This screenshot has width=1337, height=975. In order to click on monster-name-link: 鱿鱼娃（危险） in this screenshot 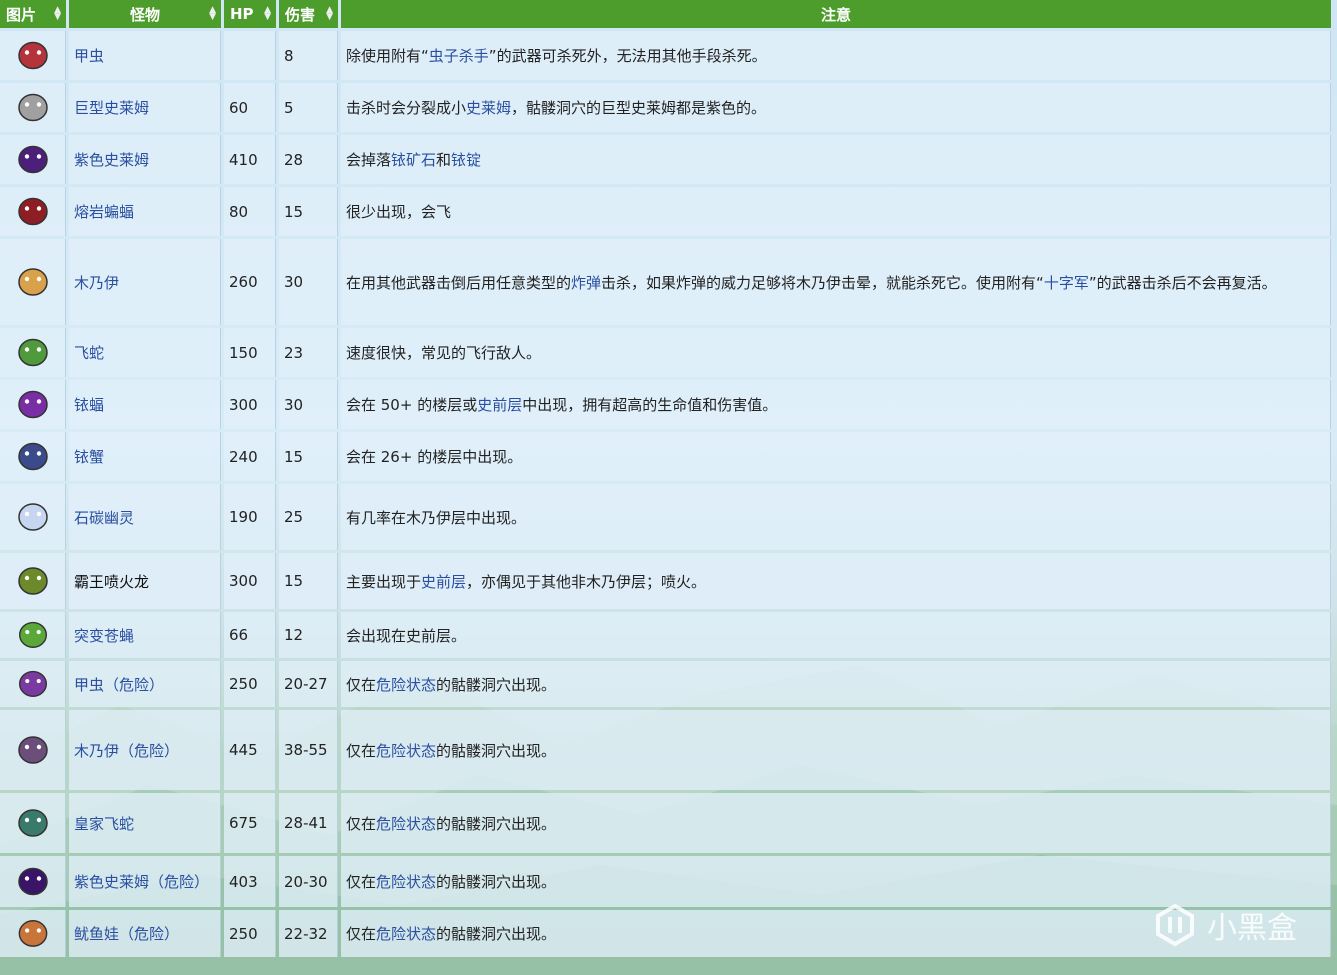, I will do `click(126, 934)`.